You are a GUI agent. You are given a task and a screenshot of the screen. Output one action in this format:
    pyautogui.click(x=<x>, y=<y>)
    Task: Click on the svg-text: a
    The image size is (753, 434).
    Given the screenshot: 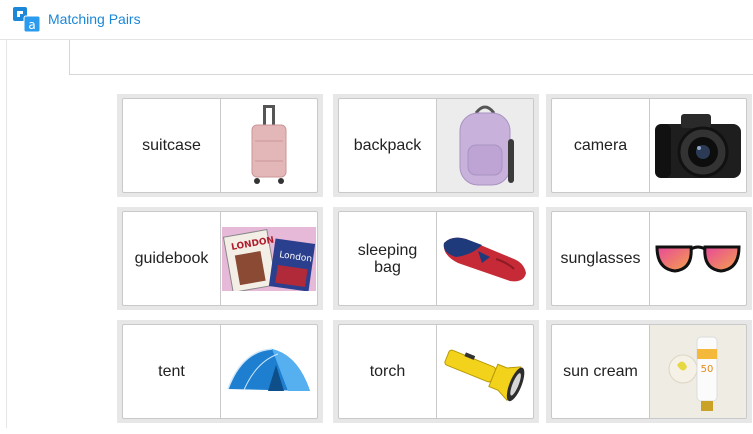 What is the action you would take?
    pyautogui.click(x=31, y=25)
    